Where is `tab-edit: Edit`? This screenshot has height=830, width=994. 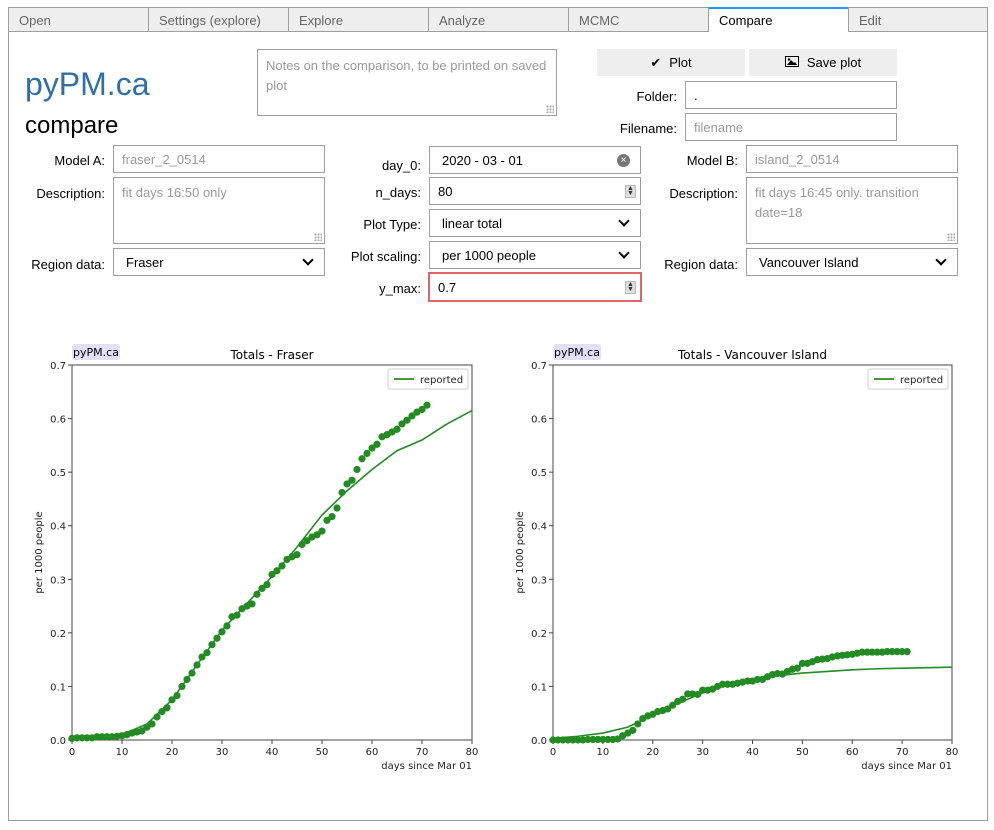
tab-edit: Edit is located at coordinates (918, 19).